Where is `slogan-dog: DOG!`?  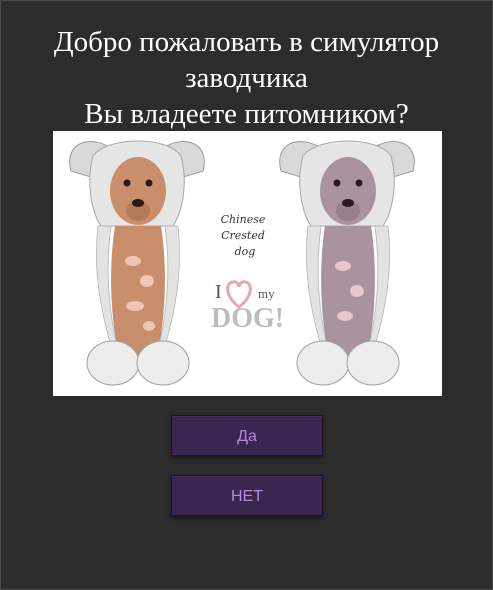
slogan-dog: DOG! is located at coordinates (247, 318).